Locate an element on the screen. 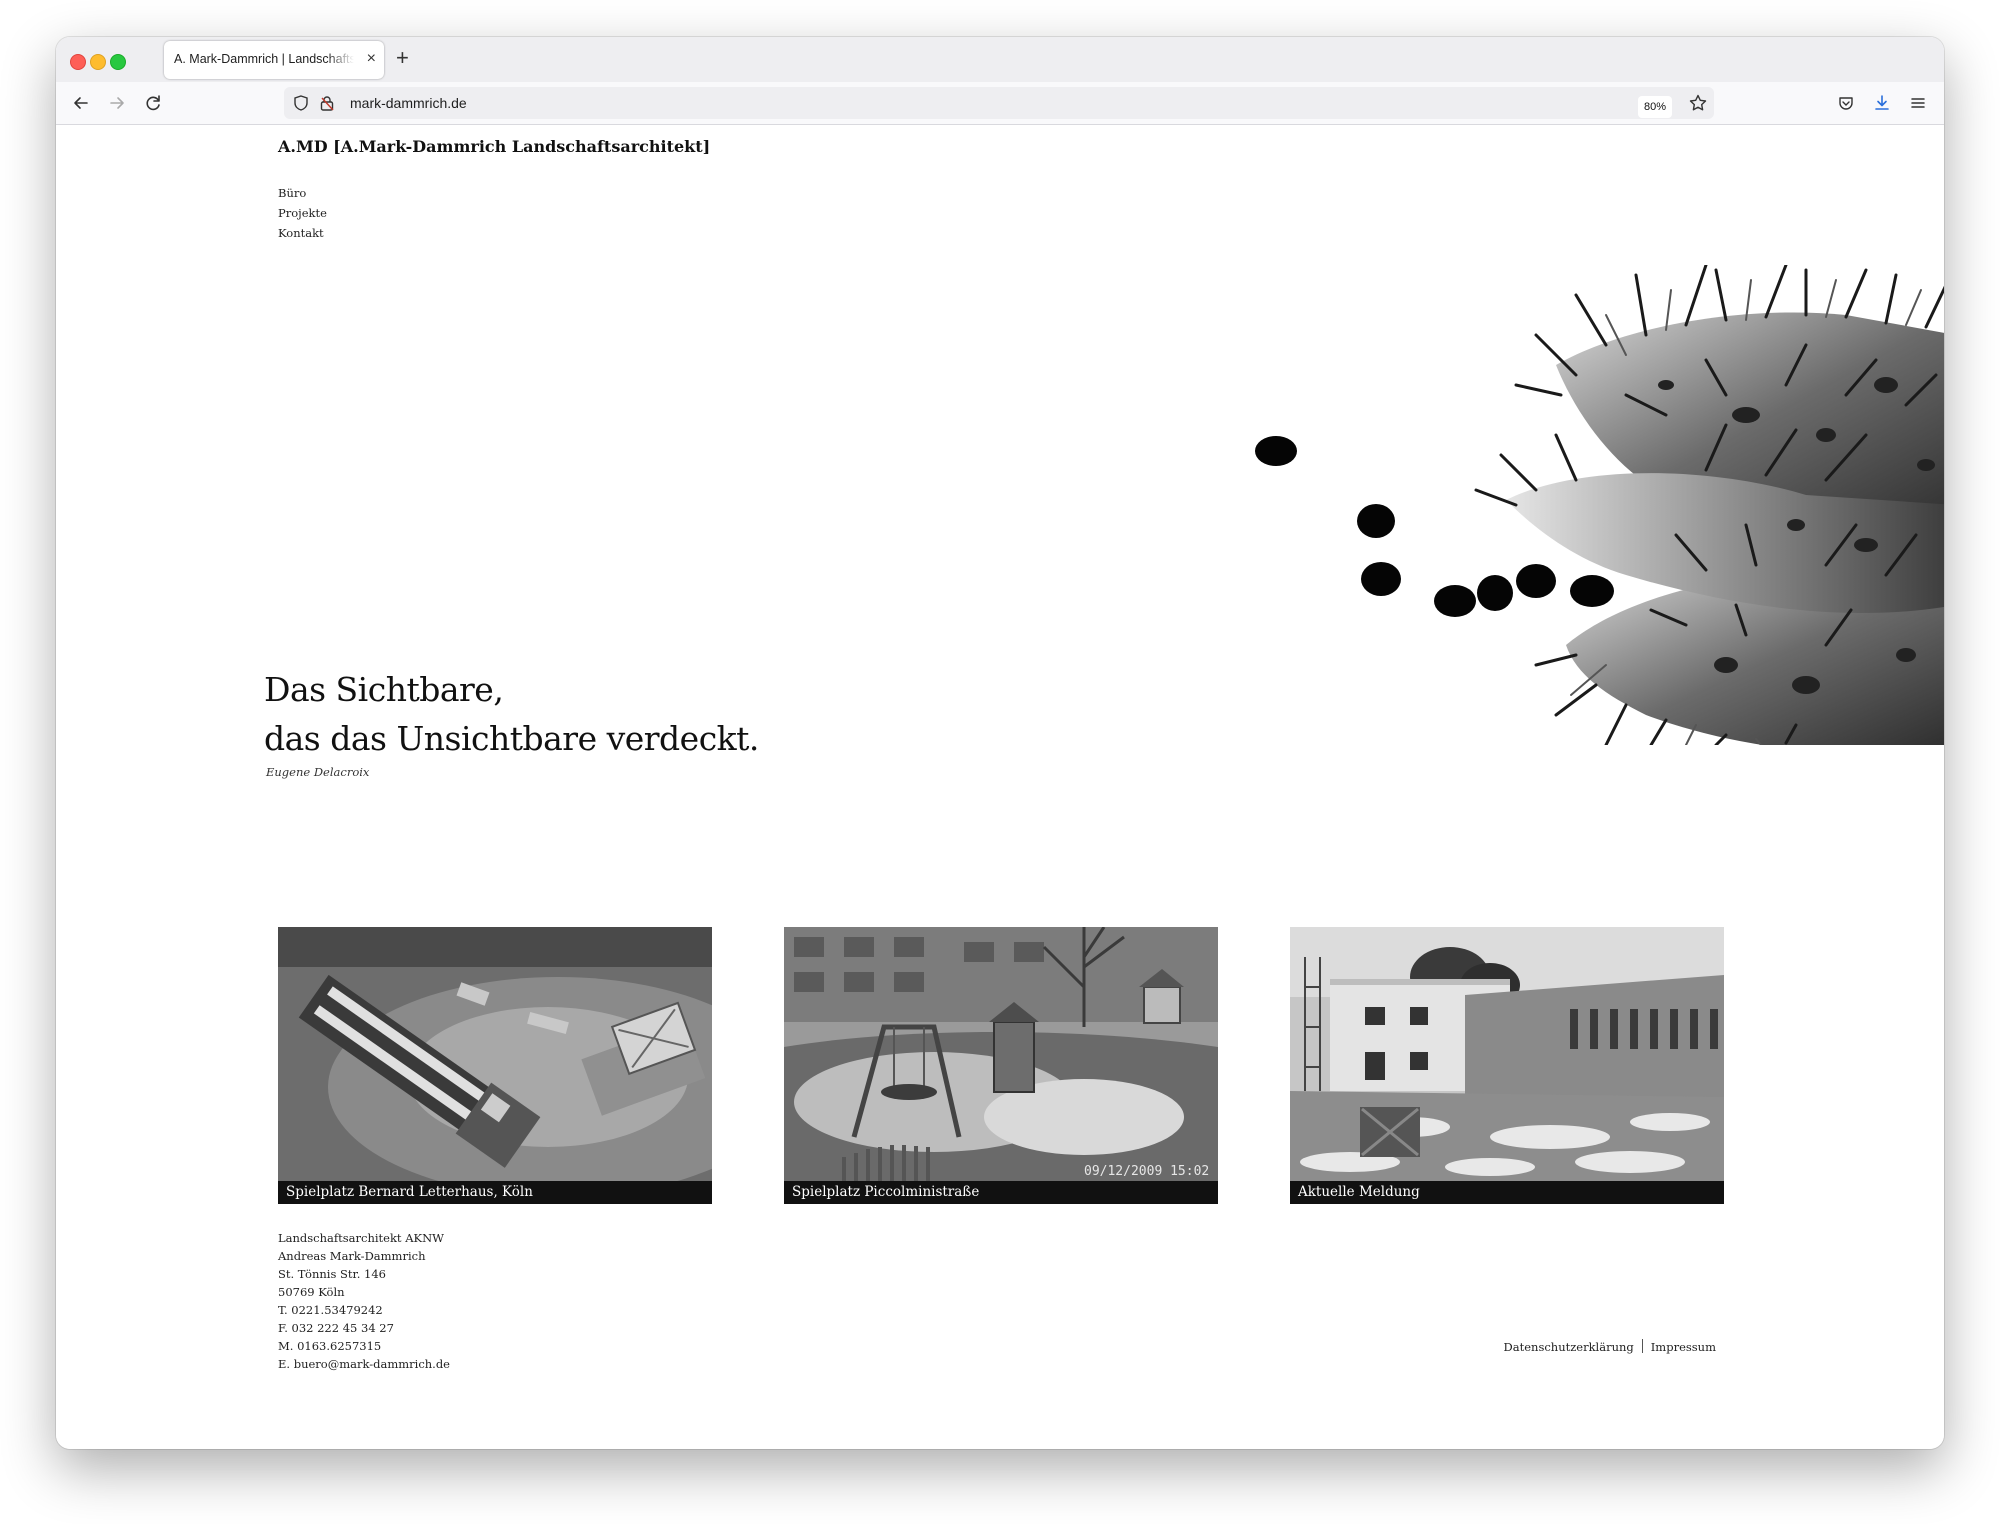 The height and width of the screenshot is (1524, 2000). menu-item-buero: Büro is located at coordinates (302, 193).